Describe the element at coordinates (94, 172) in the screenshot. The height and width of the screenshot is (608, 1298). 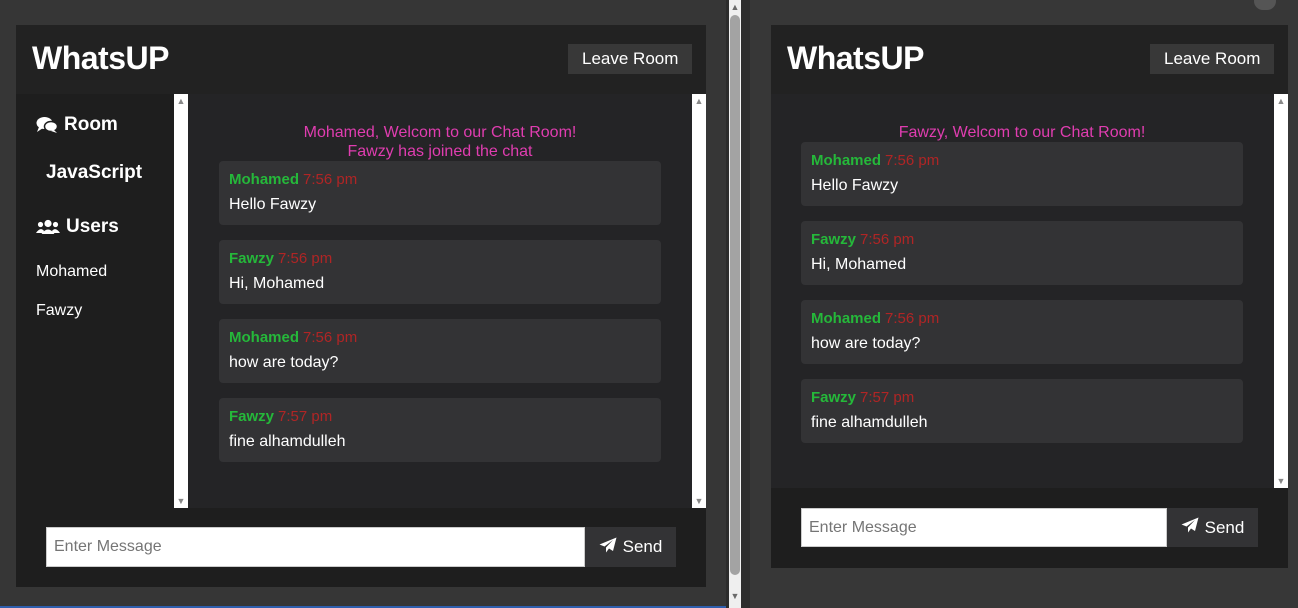
I see `room-name: JavaScript` at that location.